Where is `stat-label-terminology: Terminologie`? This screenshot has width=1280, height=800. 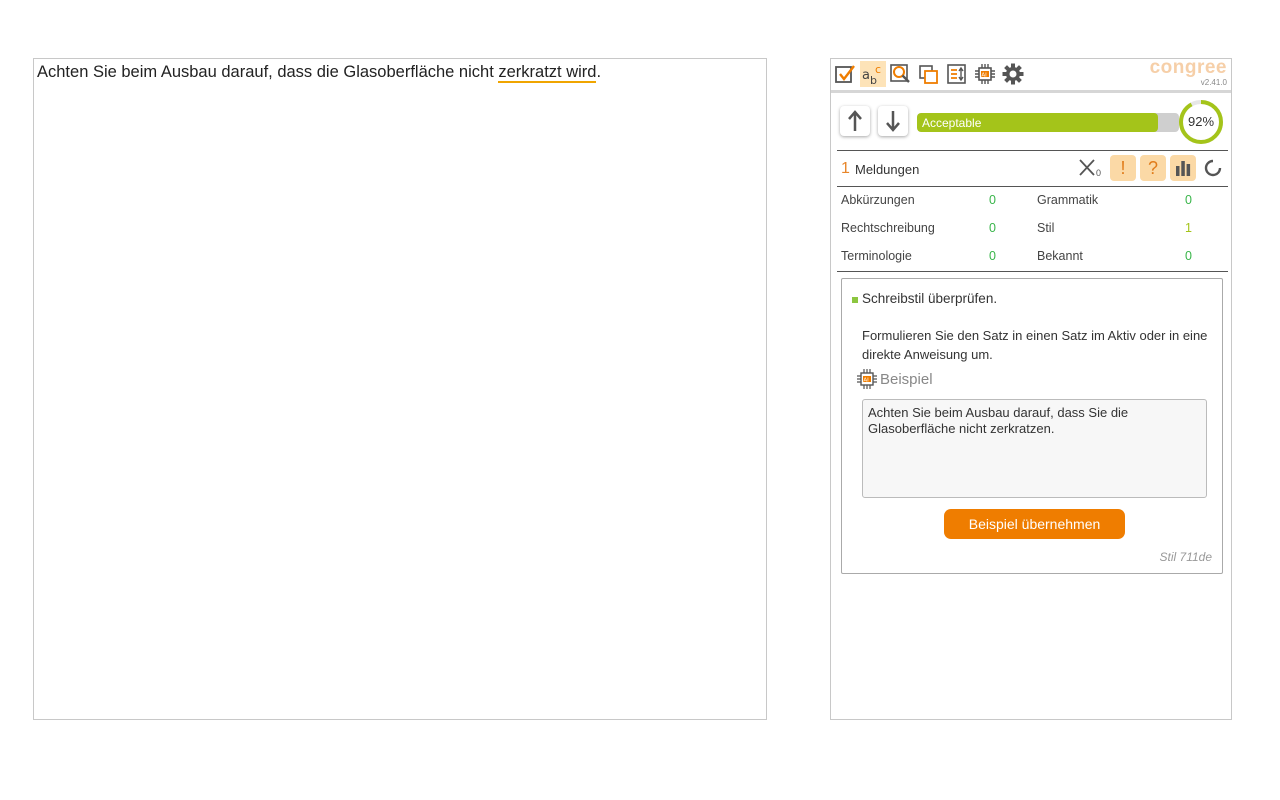 stat-label-terminology: Terminologie is located at coordinates (876, 256).